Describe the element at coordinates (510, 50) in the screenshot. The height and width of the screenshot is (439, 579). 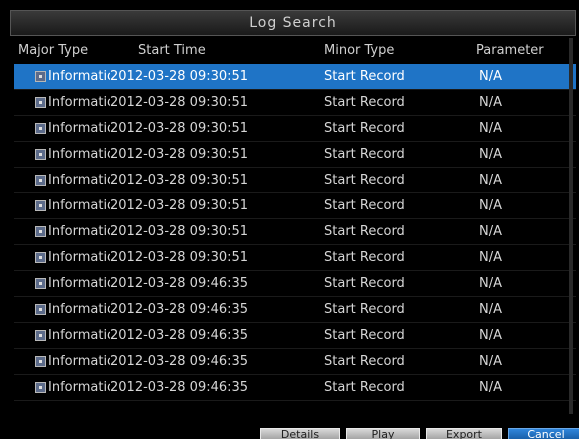
I see `column-header-parameter: Parameter` at that location.